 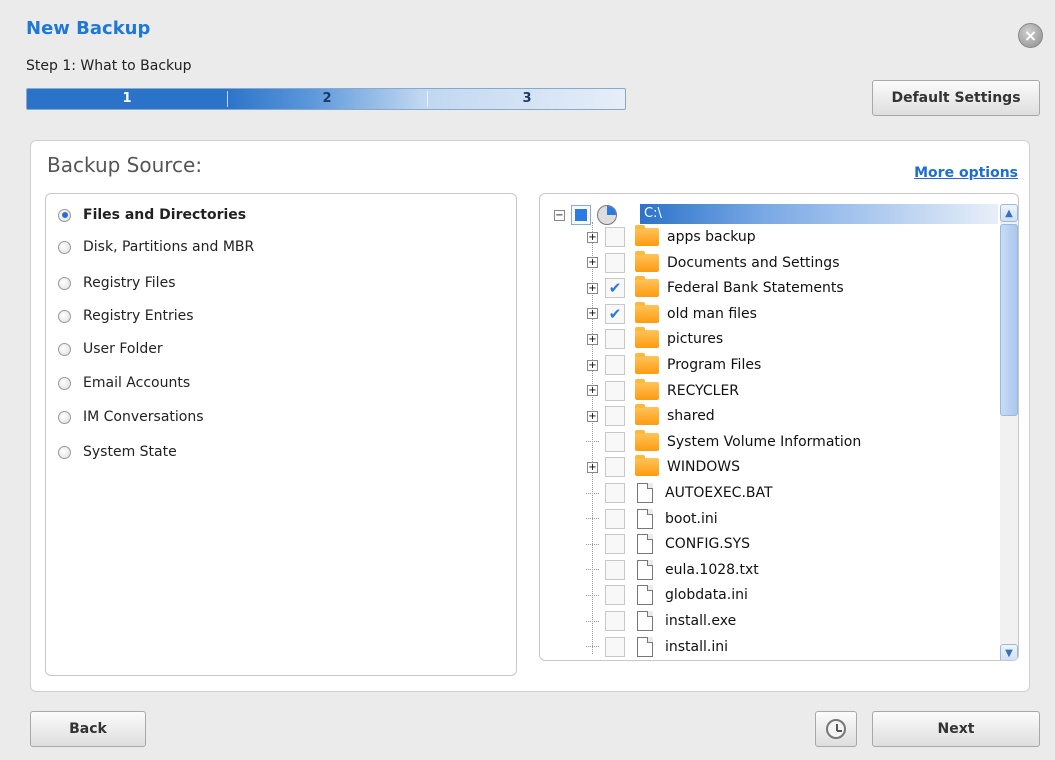 I want to click on source-option-system-state: System State, so click(x=117, y=452).